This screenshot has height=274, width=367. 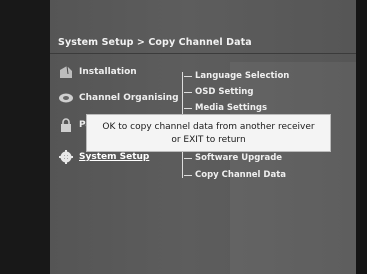 What do you see at coordinates (224, 92) in the screenshot?
I see `submenu-item-label: OSD Setting` at bounding box center [224, 92].